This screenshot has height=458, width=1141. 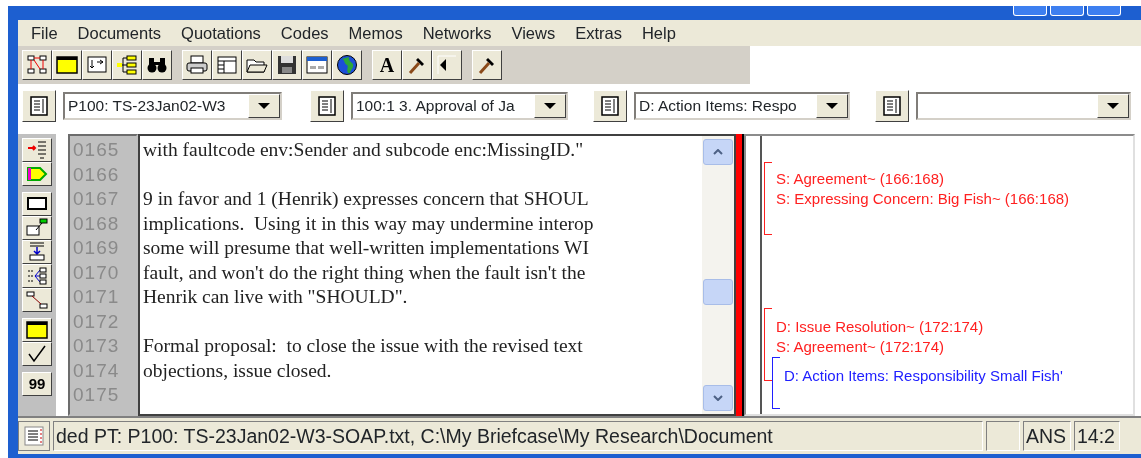 What do you see at coordinates (860, 347) in the screenshot?
I see `code-label: S: Agreement~ (172:174)` at bounding box center [860, 347].